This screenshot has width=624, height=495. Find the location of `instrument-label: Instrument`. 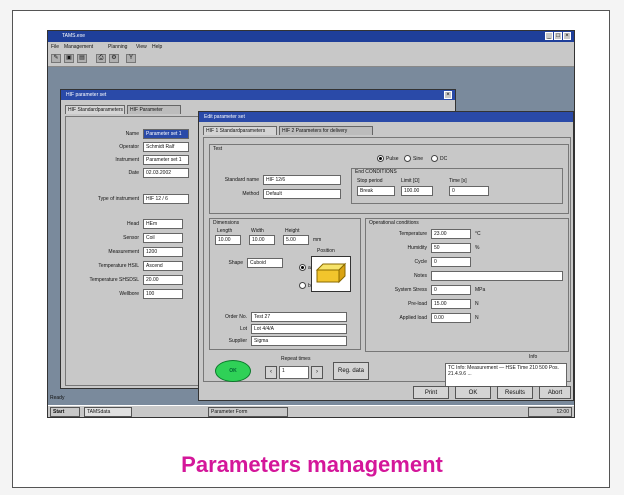

instrument-label: Instrument is located at coordinates (127, 160).